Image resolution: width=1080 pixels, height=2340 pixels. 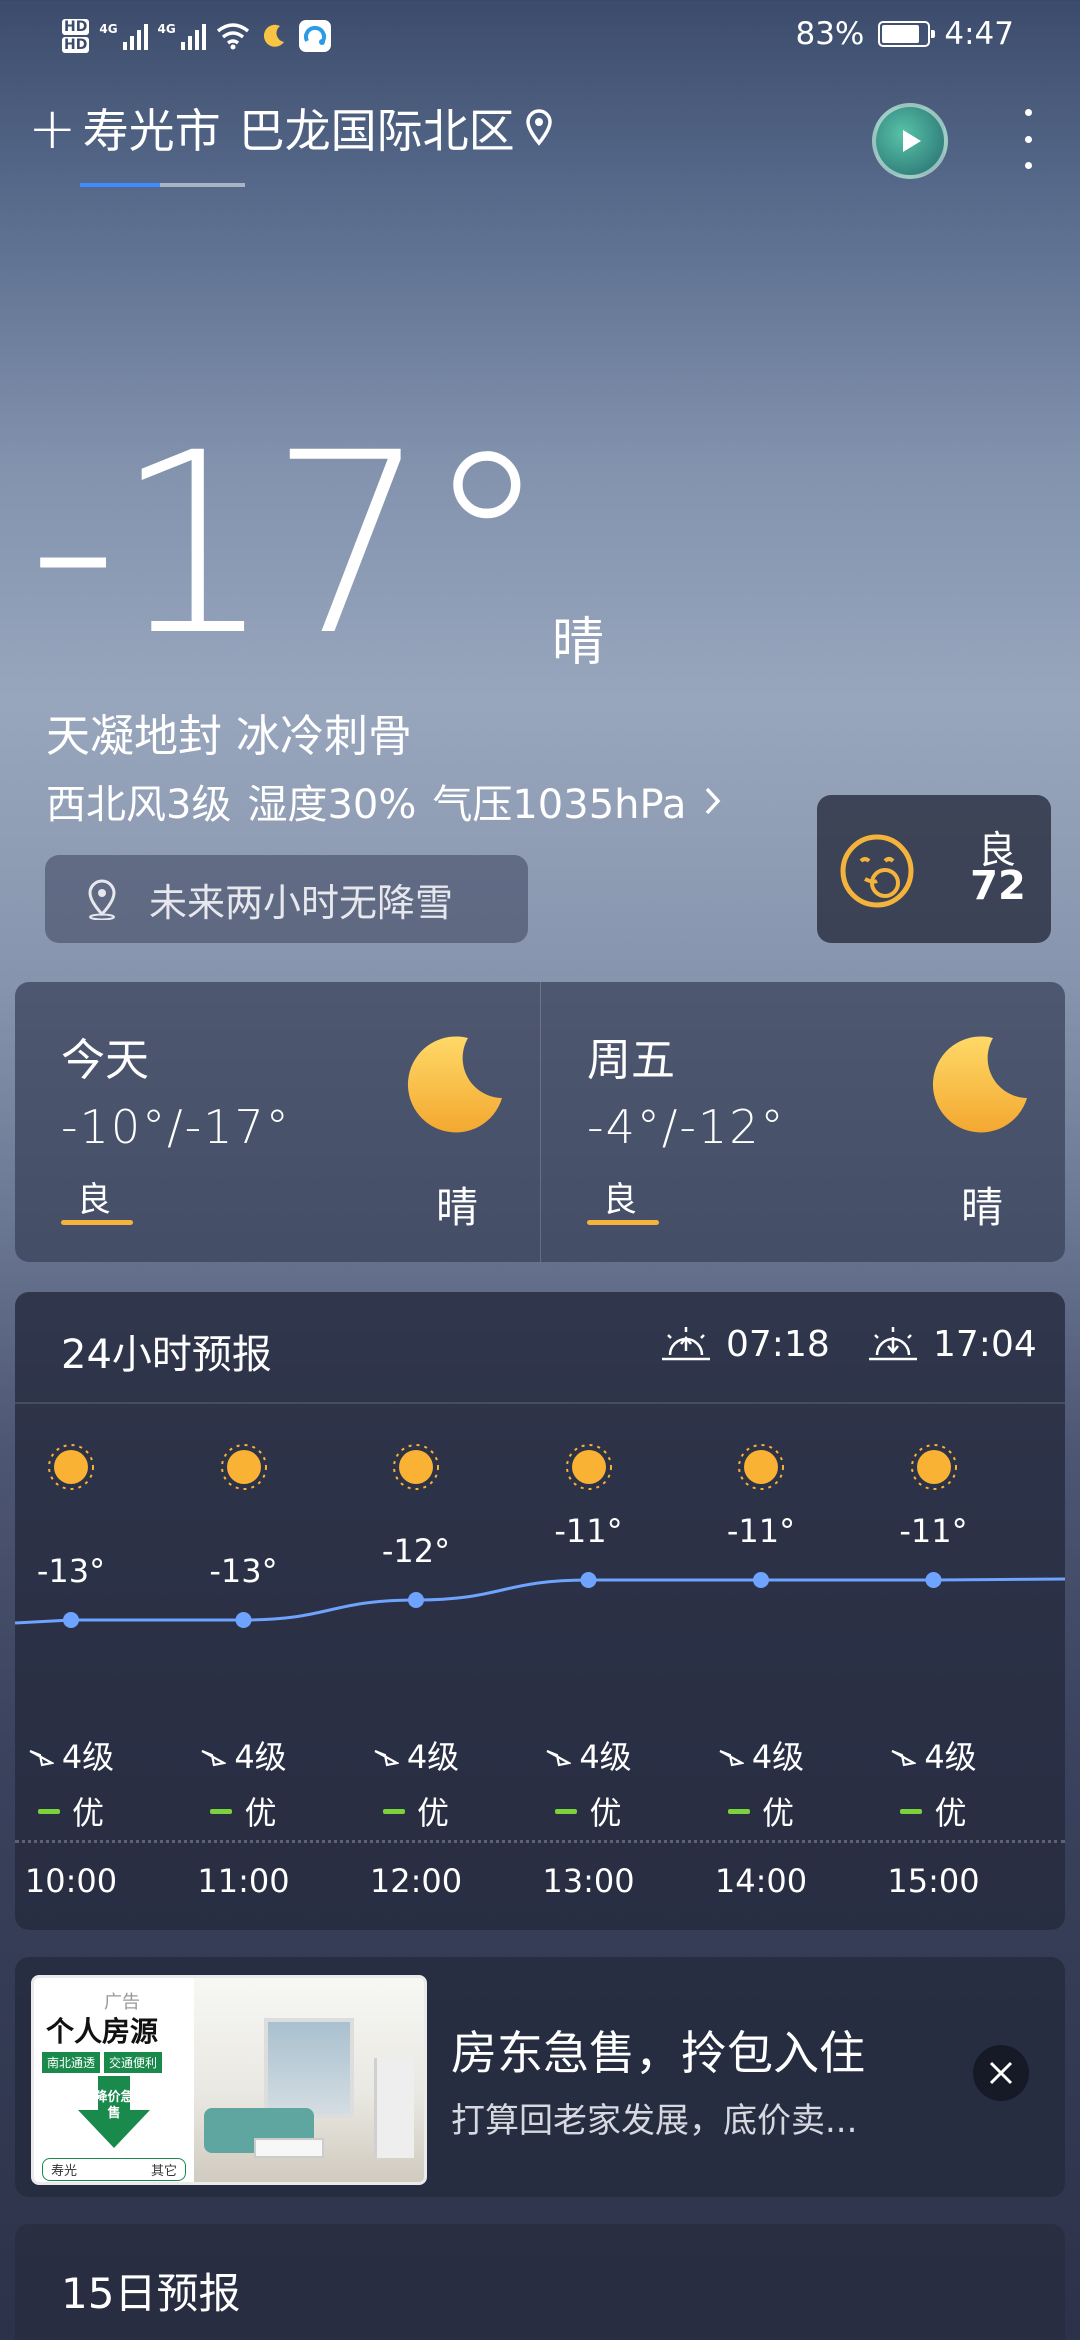 What do you see at coordinates (76, 36) in the screenshot?
I see `hd-indicator: HD HD` at bounding box center [76, 36].